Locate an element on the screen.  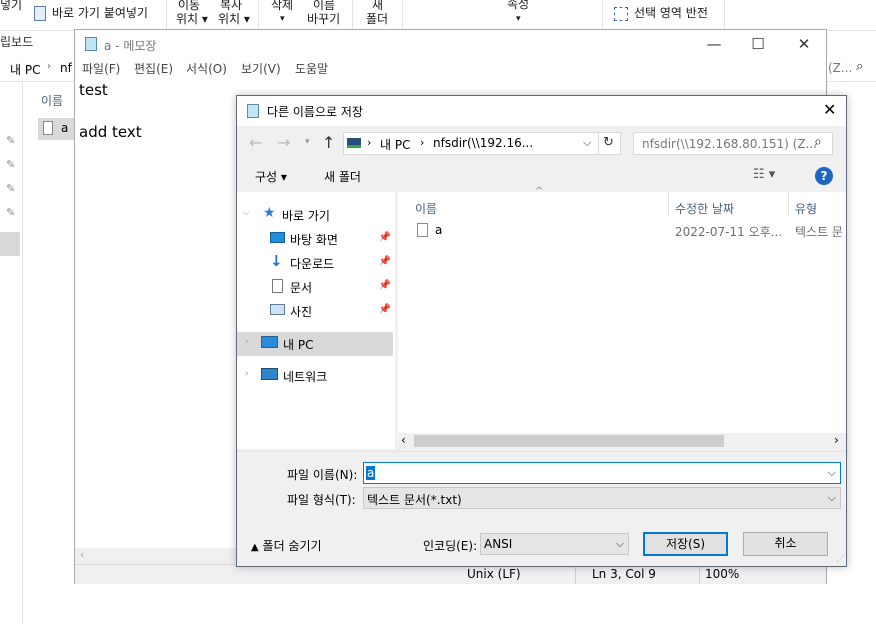
encoding-select: ANSI ⌵ is located at coordinates (554, 544).